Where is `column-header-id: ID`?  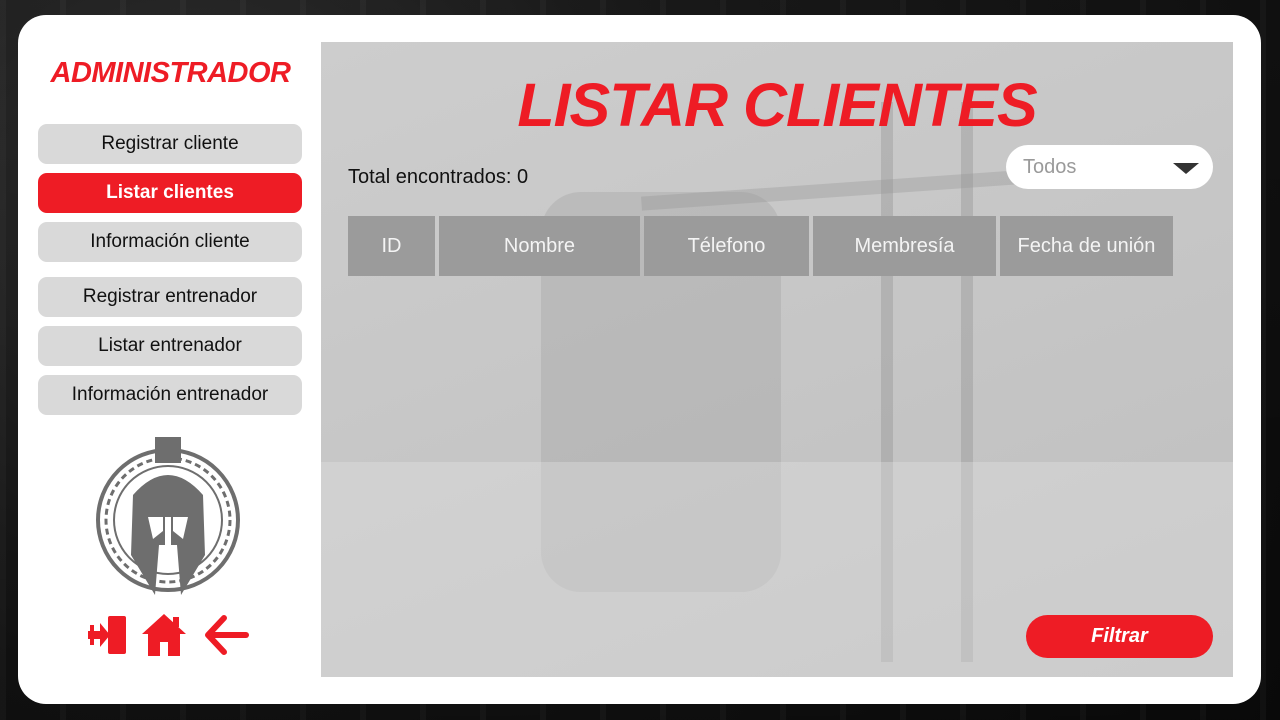 column-header-id: ID is located at coordinates (391, 246).